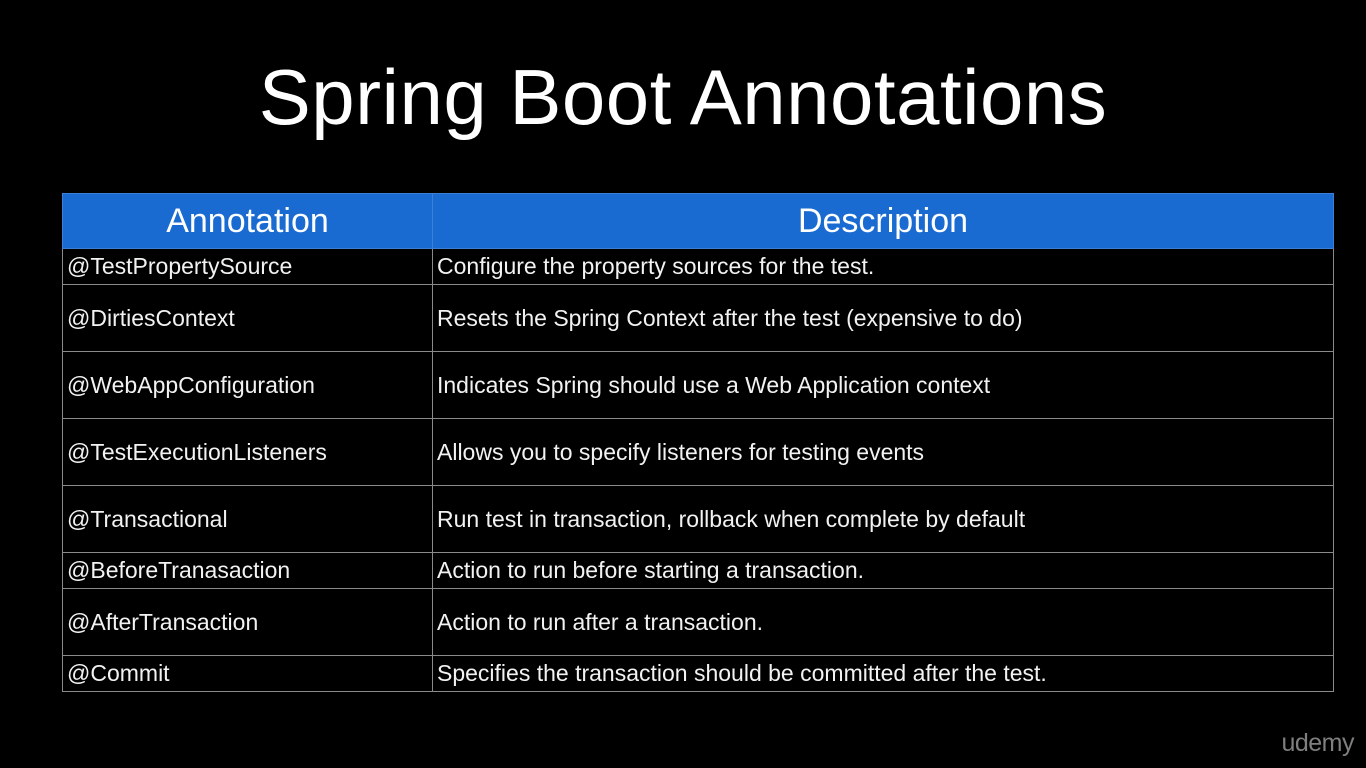  What do you see at coordinates (683, 97) in the screenshot?
I see `slide-title: Spring Boot Annotations` at bounding box center [683, 97].